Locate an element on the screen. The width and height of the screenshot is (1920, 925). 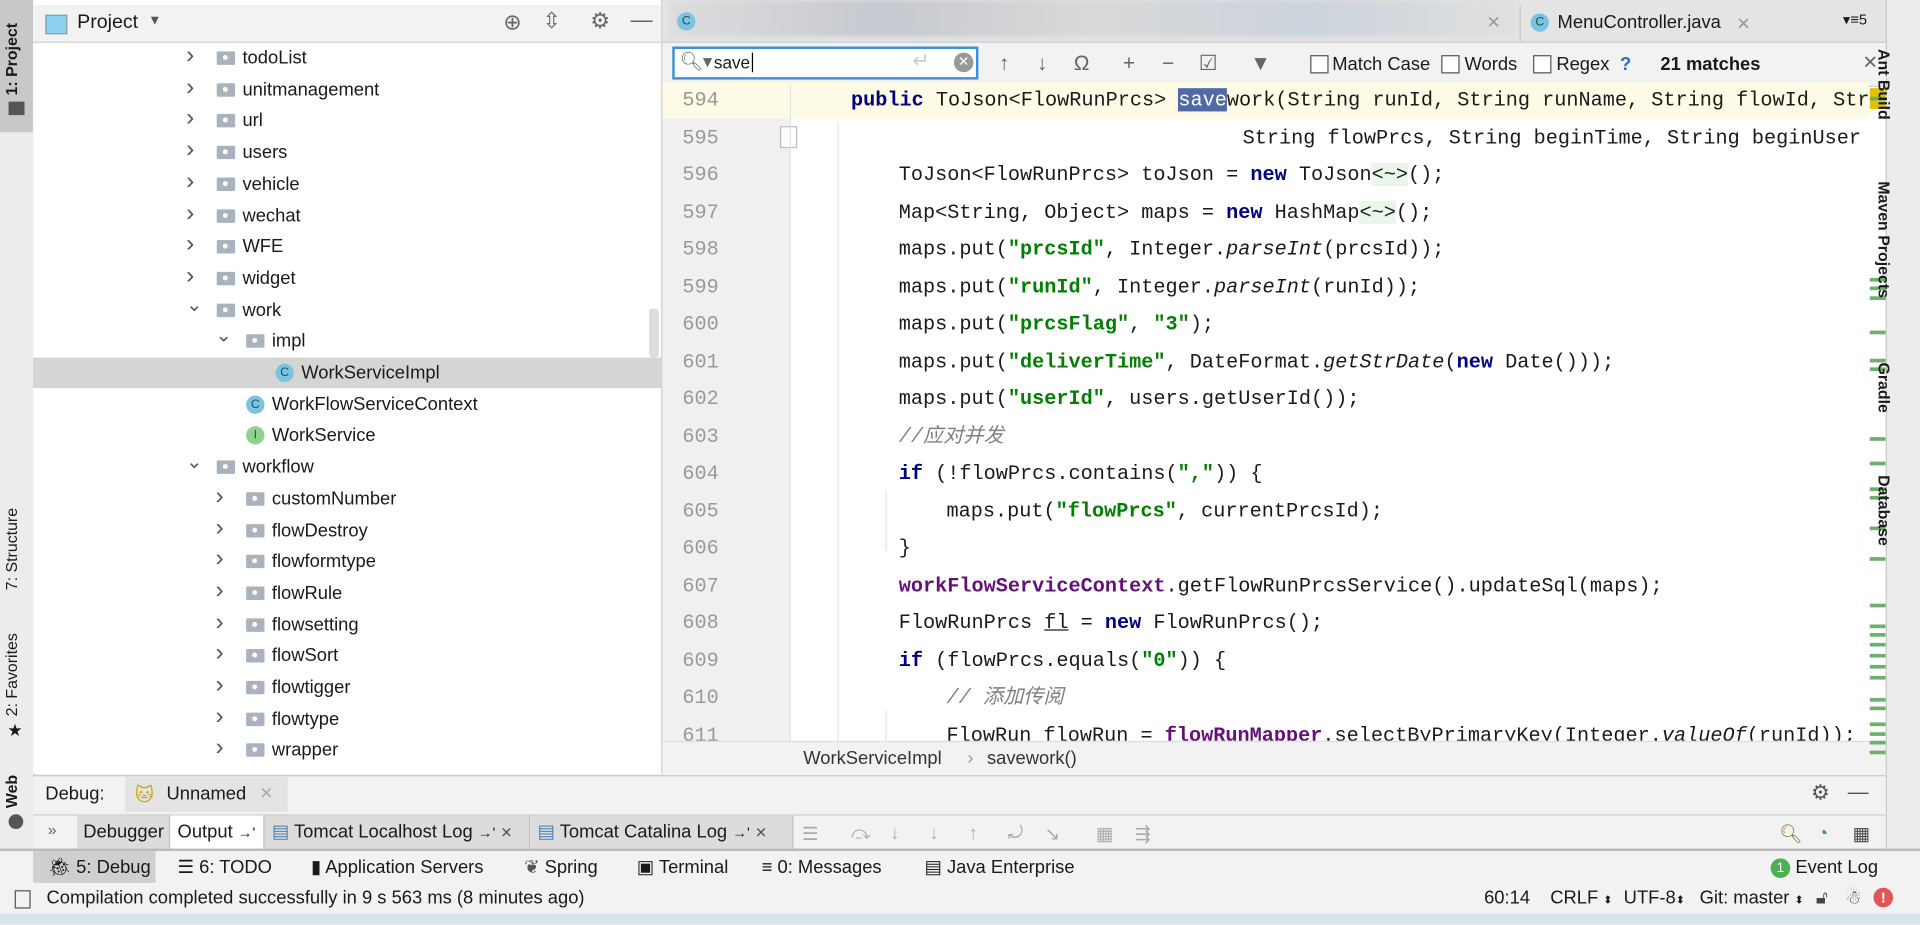
tree-item: › vehicle is located at coordinates (347, 184).